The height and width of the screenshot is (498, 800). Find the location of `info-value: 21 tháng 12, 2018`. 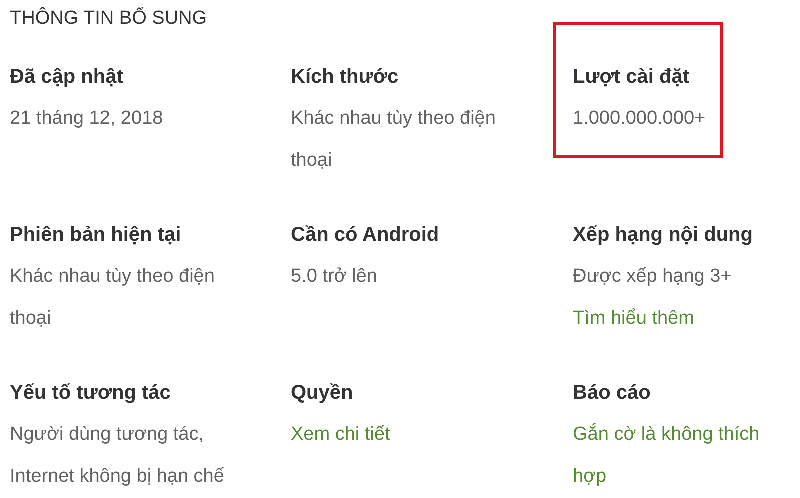

info-value: 21 tháng 12, 2018 is located at coordinates (87, 119).